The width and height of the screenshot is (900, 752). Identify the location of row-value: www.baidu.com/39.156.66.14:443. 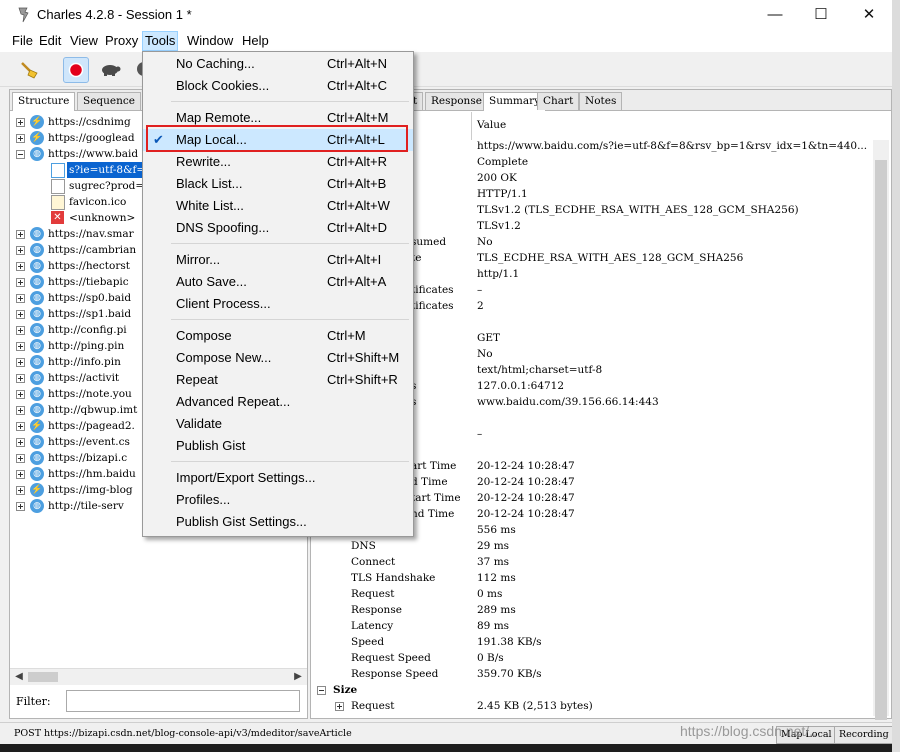
(568, 402).